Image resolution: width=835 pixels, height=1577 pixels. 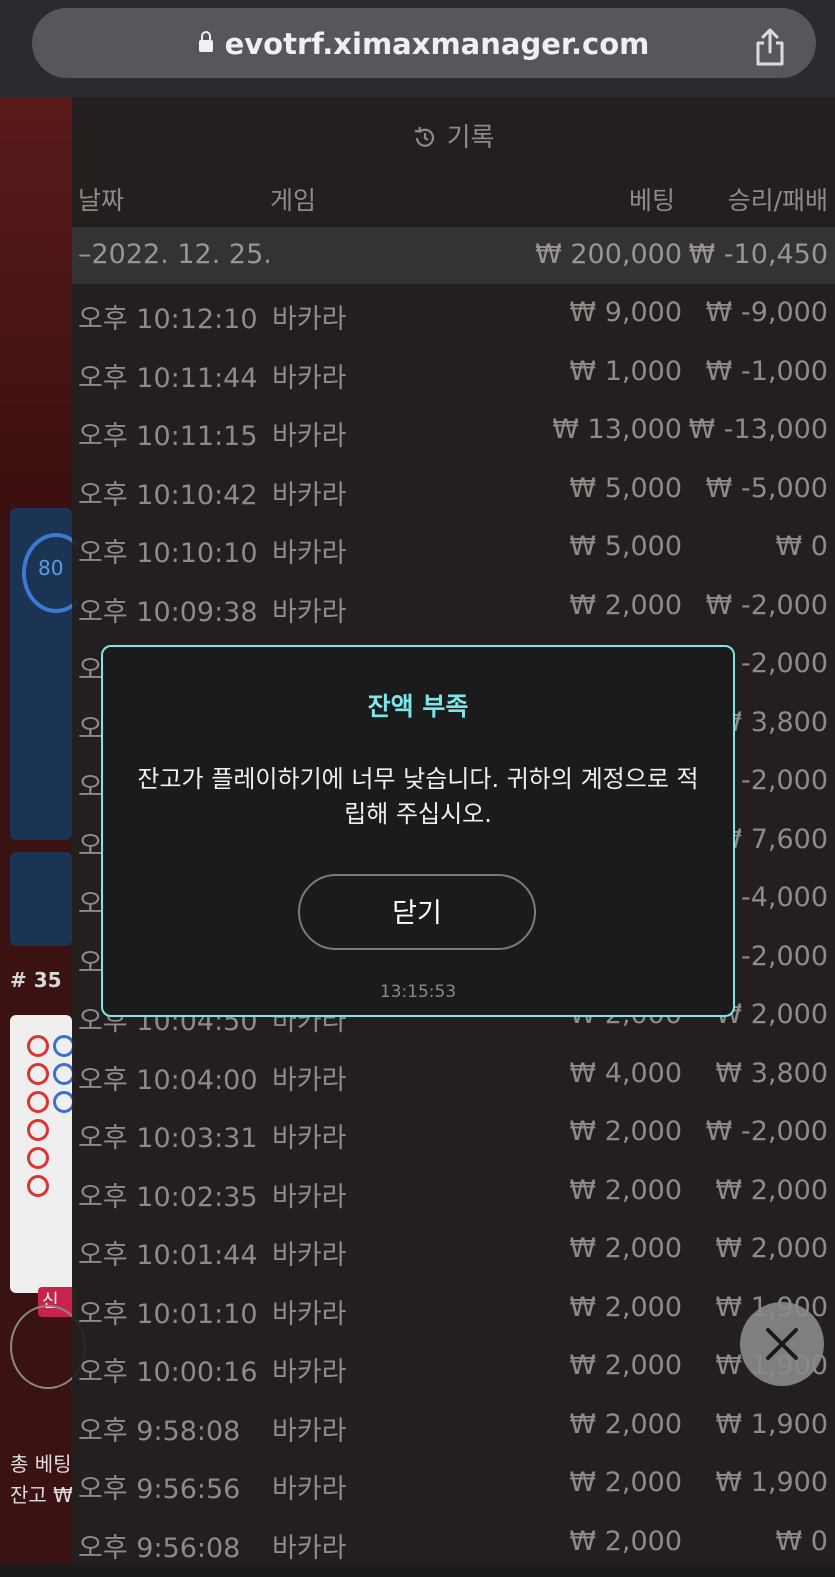 I want to click on history-row: 오후 9:58:08 바카라 ₩ 2,000 ₩ 1,900, so click(x=453, y=1431).